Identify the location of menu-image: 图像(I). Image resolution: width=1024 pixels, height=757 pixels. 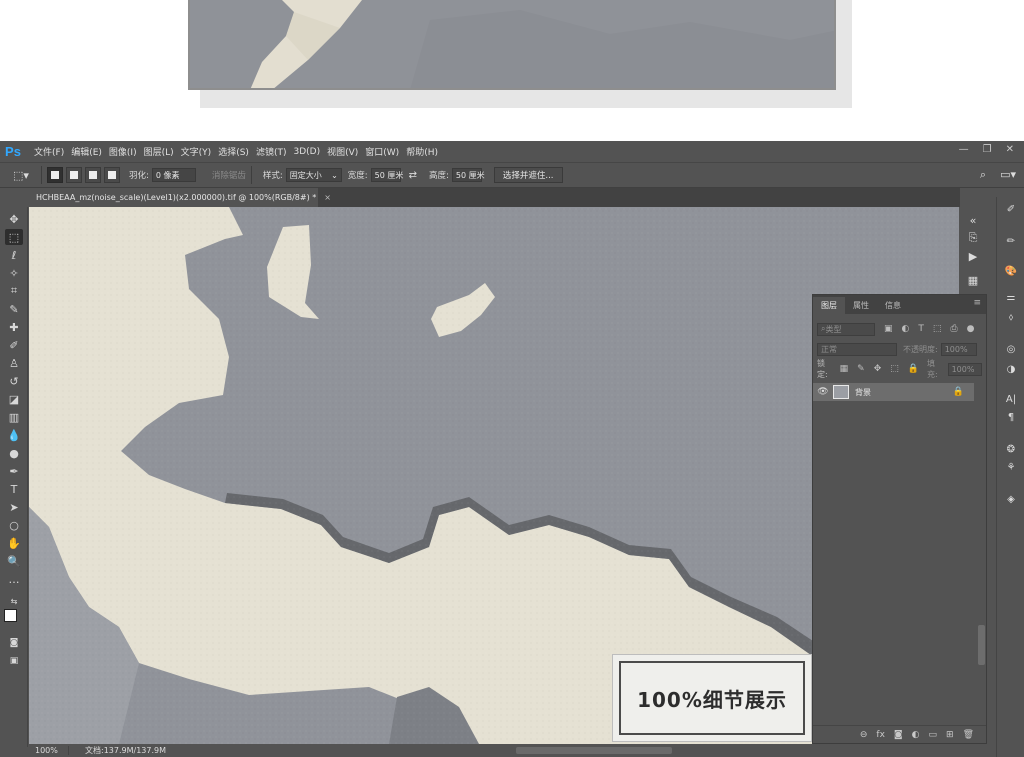
(123, 151).